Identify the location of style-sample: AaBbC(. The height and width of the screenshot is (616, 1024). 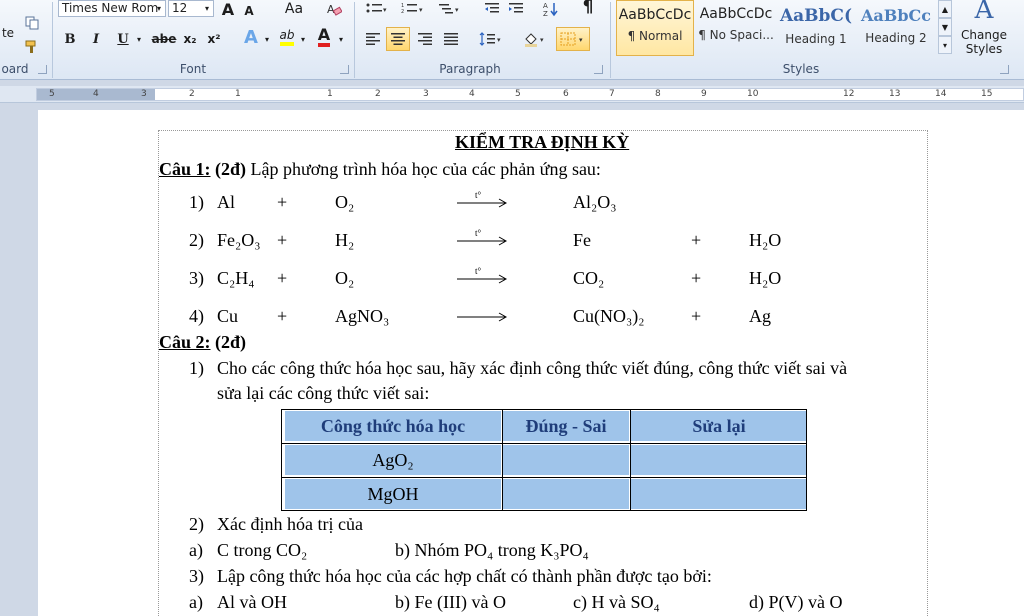
(816, 16).